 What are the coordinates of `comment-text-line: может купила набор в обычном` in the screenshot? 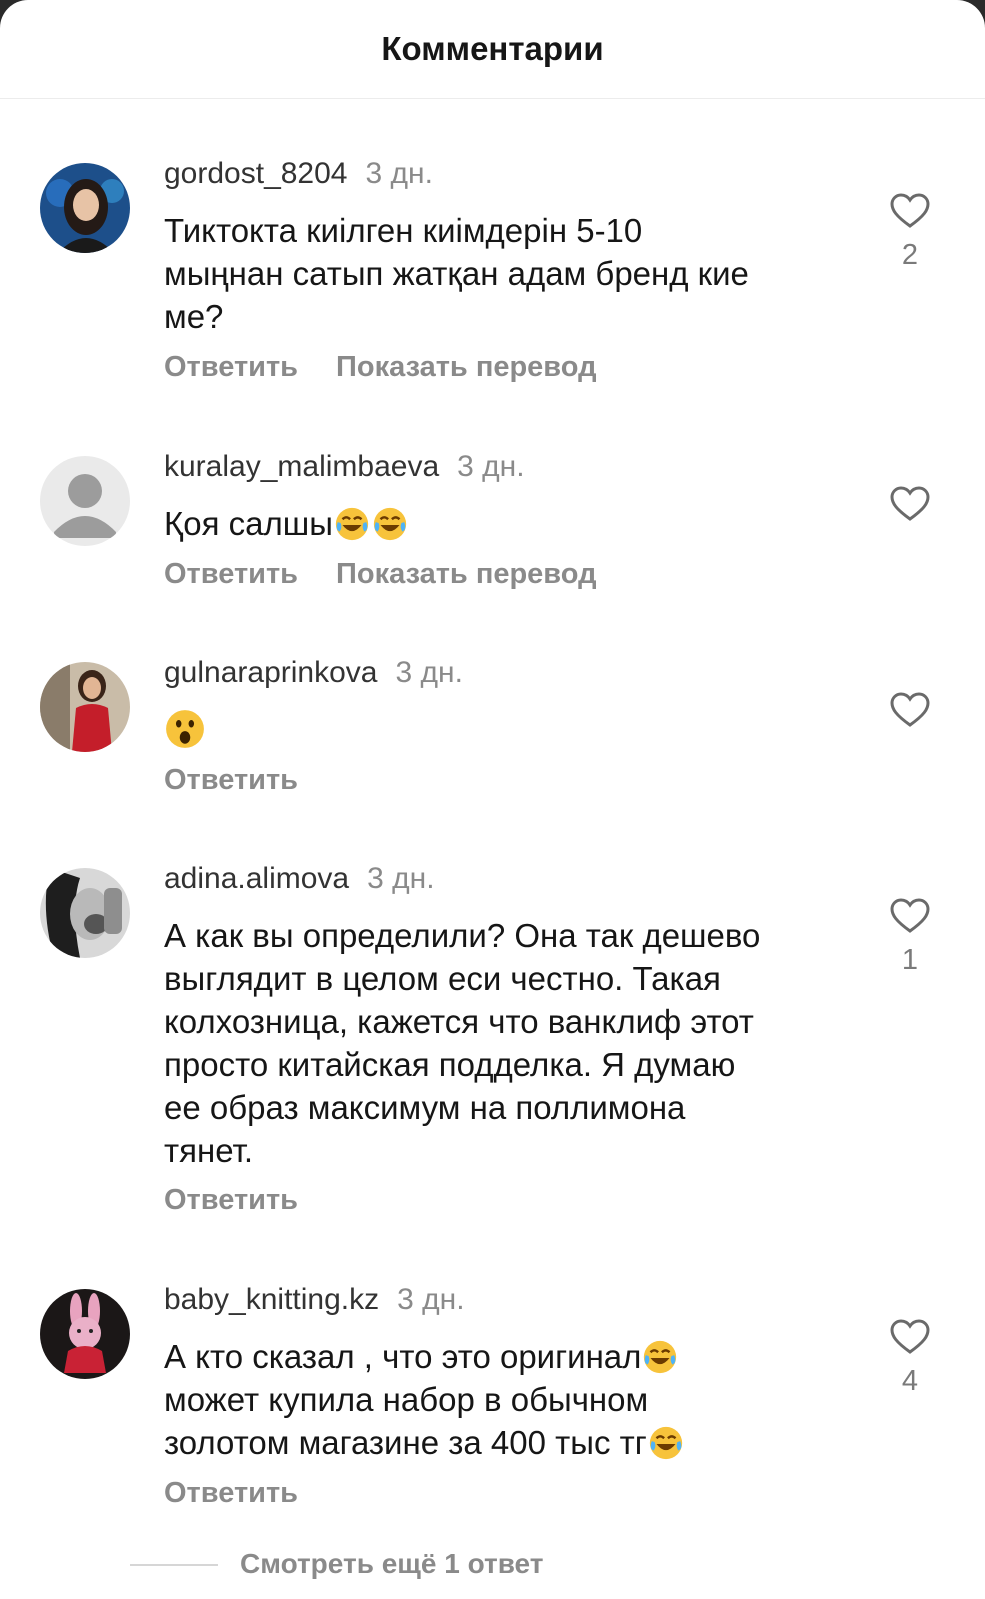 It's located at (406, 1399).